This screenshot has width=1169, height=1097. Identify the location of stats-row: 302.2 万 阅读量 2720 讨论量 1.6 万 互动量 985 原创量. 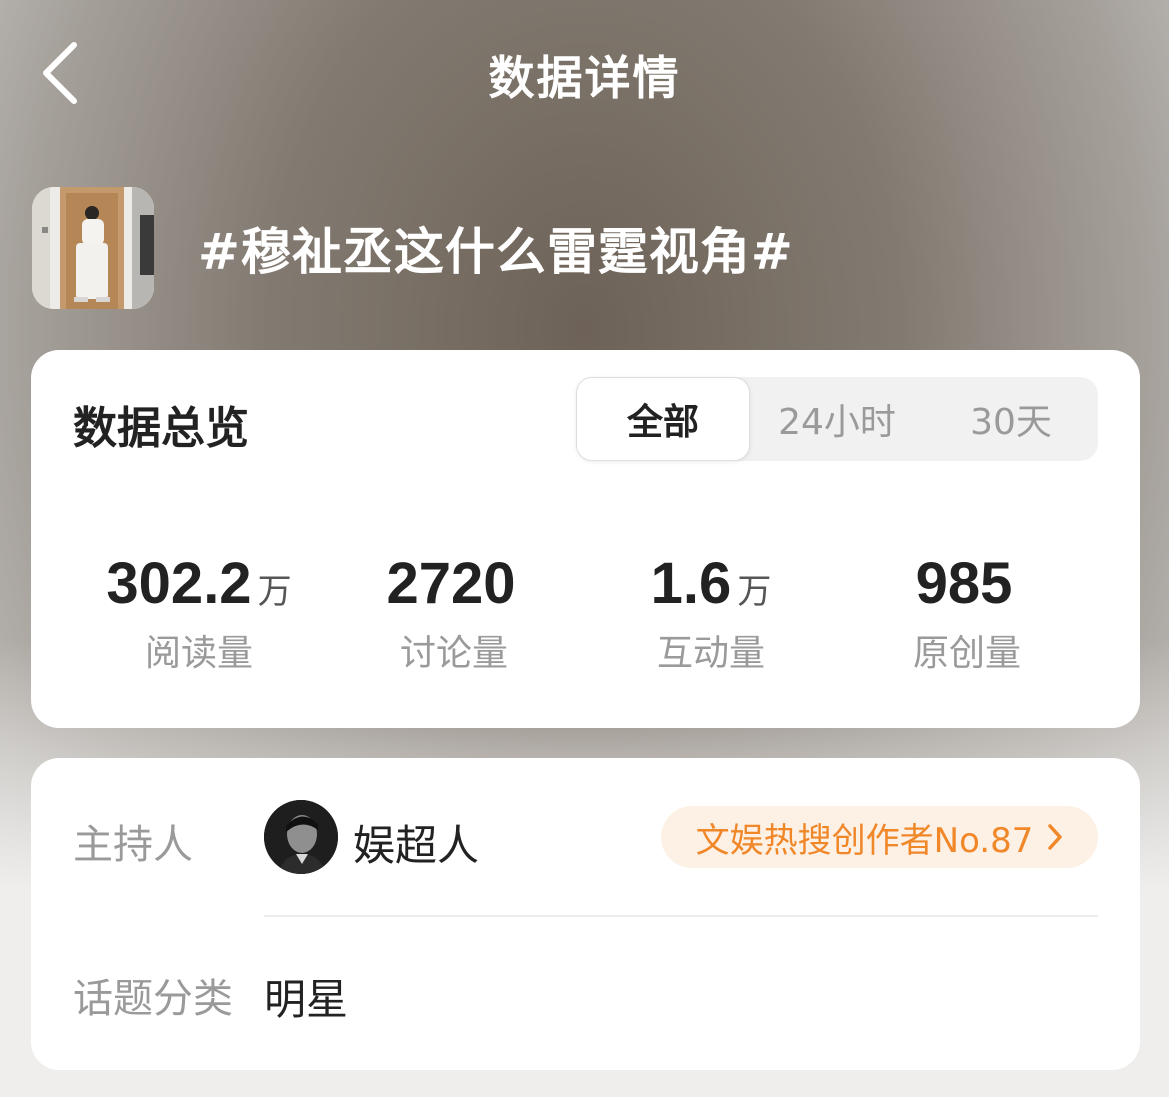
(585, 612).